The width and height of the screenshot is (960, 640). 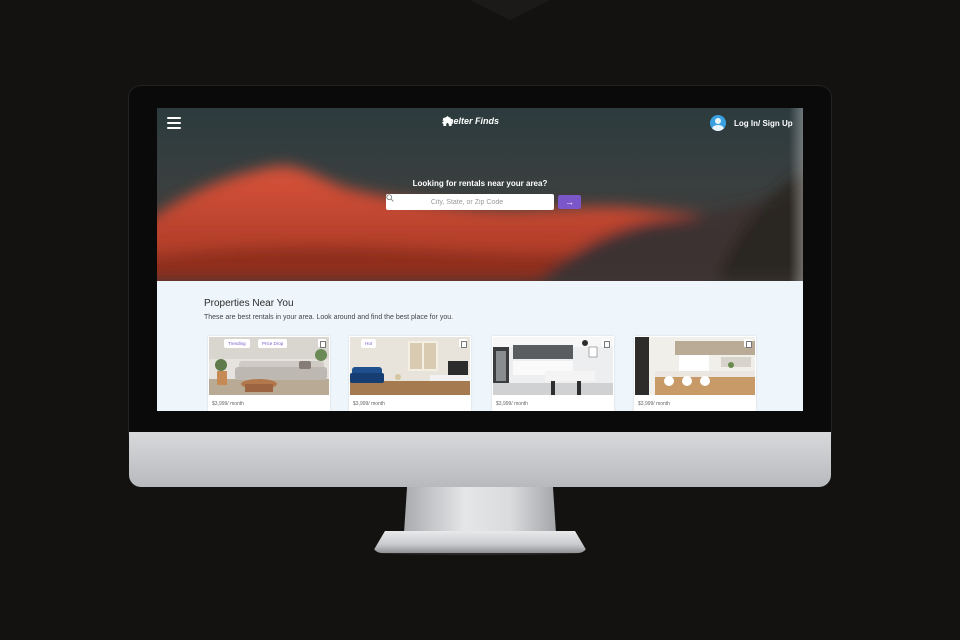 I want to click on brand-logo: Shelter Finds, so click(x=470, y=121).